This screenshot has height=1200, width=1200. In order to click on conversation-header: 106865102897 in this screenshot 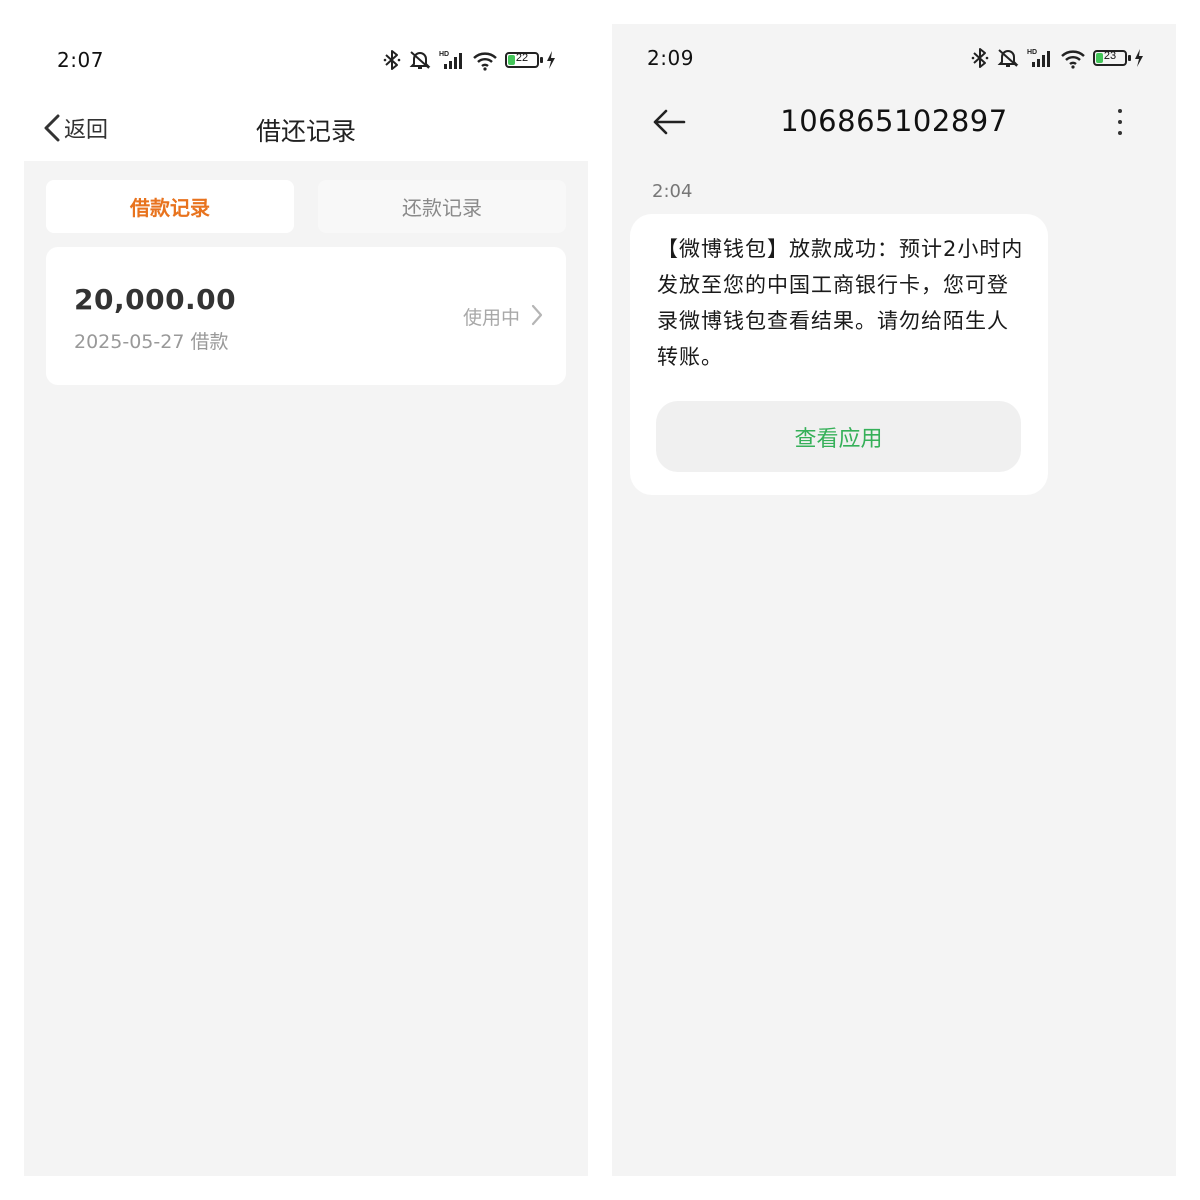, I will do `click(894, 124)`.